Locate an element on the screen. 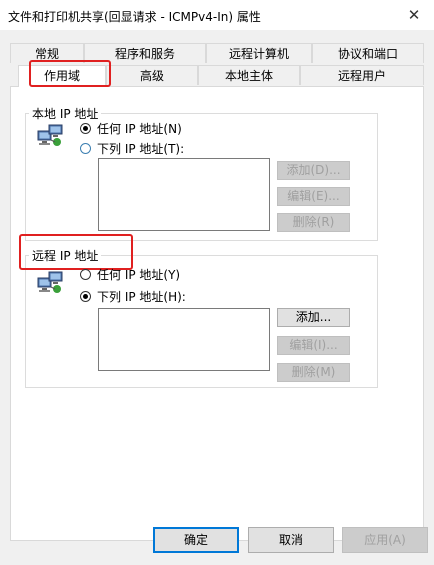 The image size is (434, 565). remote-ip-any-option: 任何 IP 地址(Y) is located at coordinates (130, 274).